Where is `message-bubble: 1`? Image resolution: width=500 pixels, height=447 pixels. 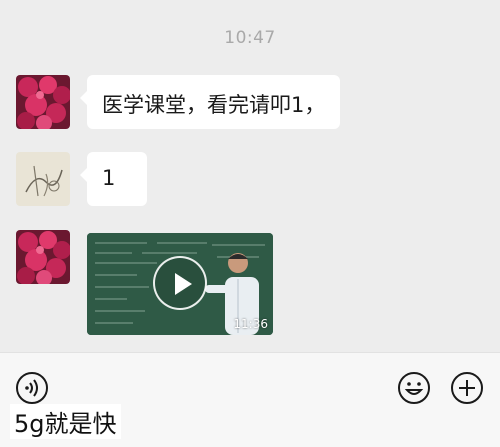
message-bubble: 1 is located at coordinates (113, 179).